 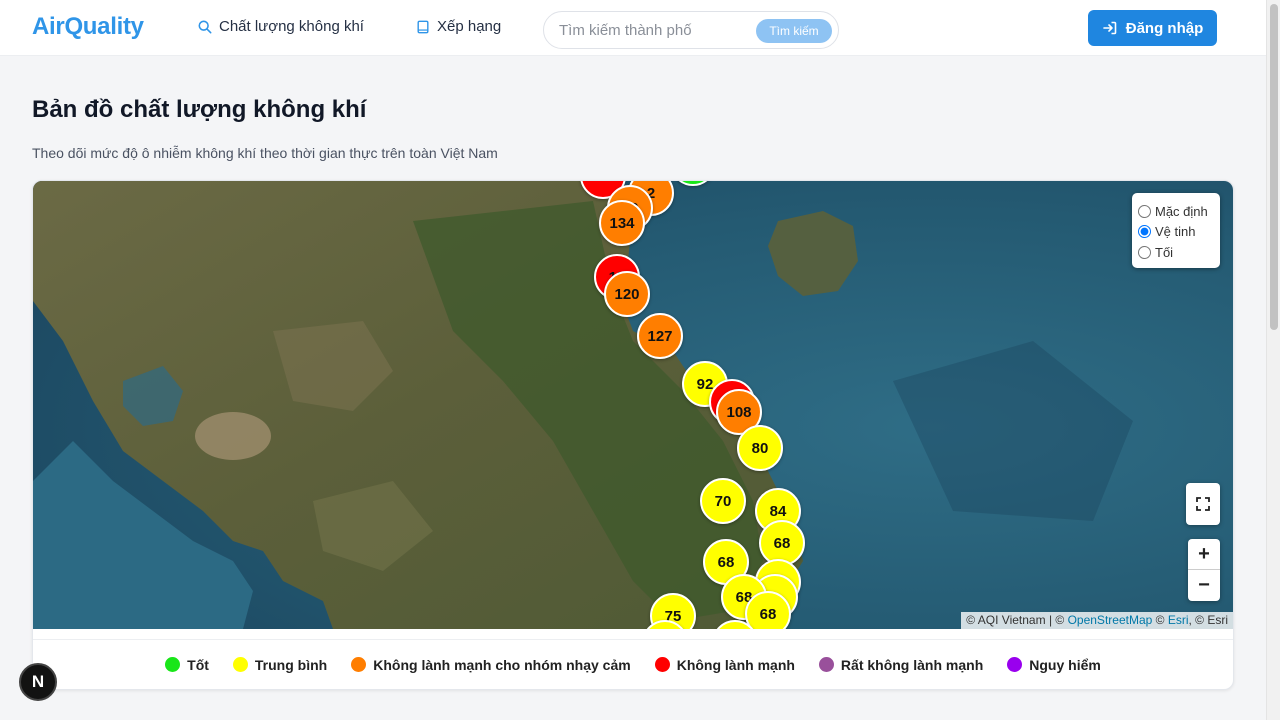 I want to click on aqi-marker: 80, so click(x=760, y=448).